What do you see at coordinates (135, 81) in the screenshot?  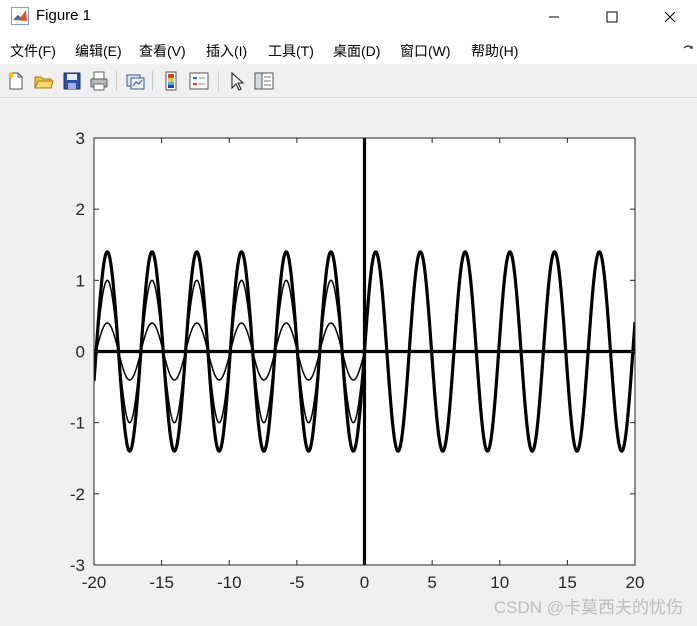 I see `link-plot-icon` at bounding box center [135, 81].